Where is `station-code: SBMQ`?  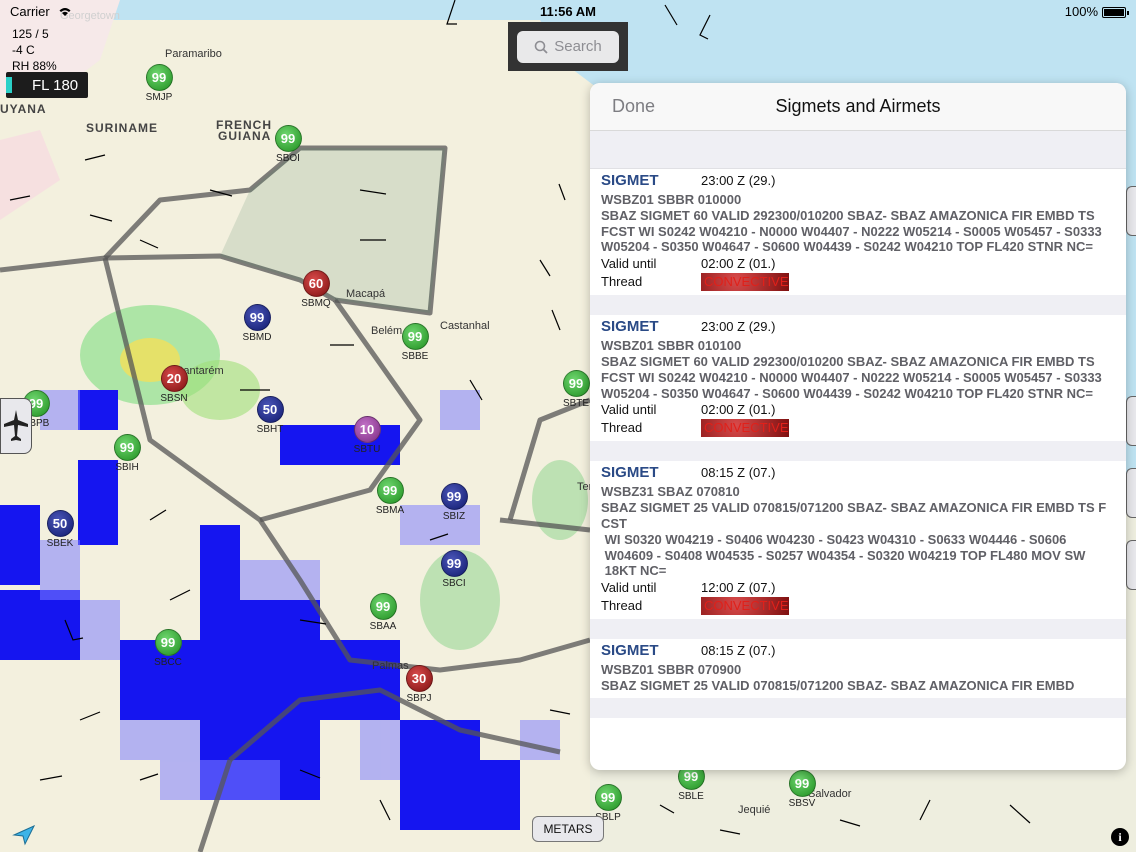 station-code: SBMQ is located at coordinates (316, 303).